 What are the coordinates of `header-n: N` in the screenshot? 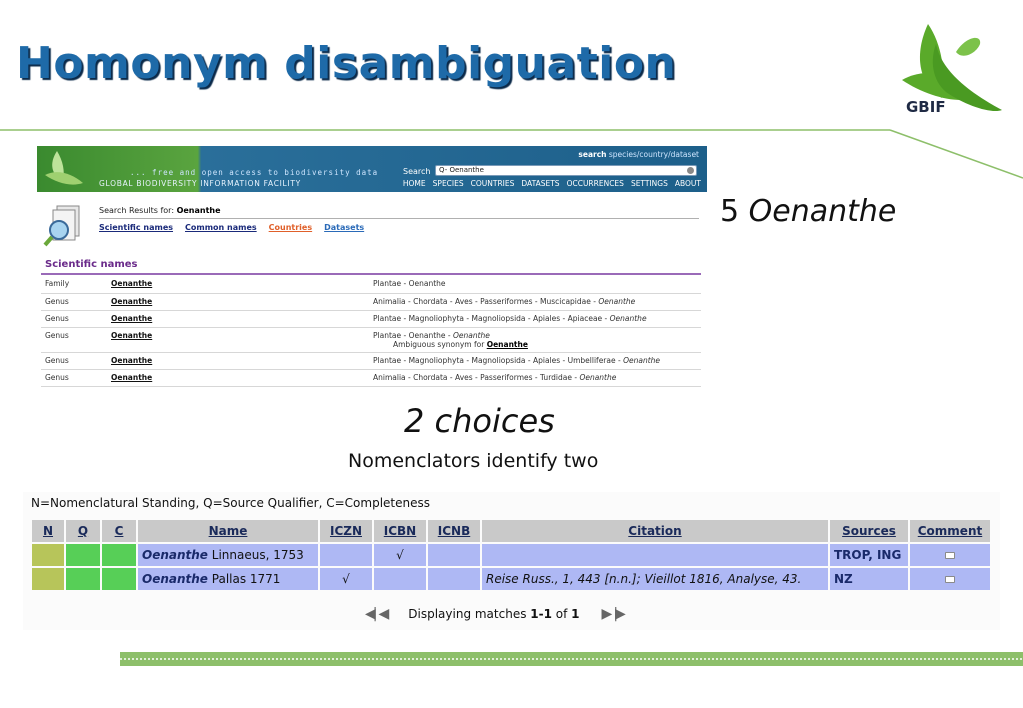 It's located at (48, 531).